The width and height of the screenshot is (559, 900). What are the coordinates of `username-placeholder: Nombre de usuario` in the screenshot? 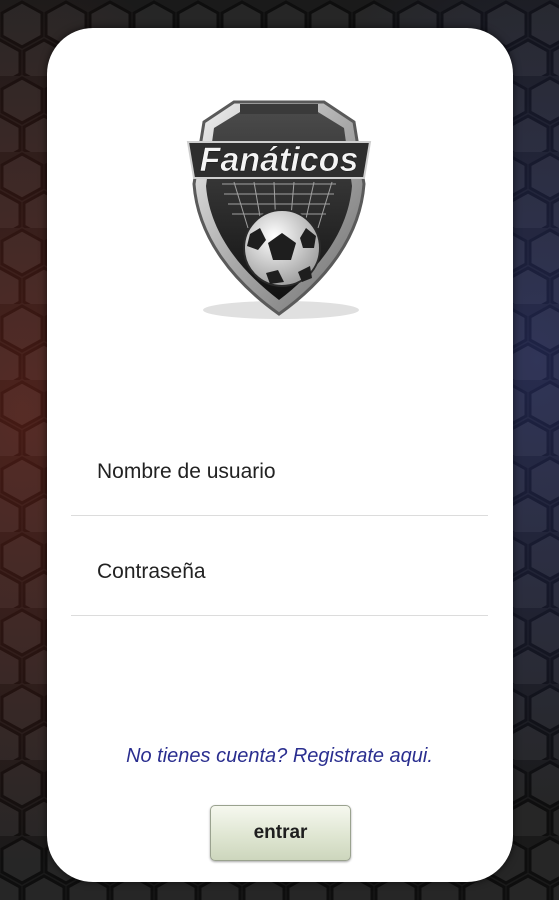 It's located at (186, 471).